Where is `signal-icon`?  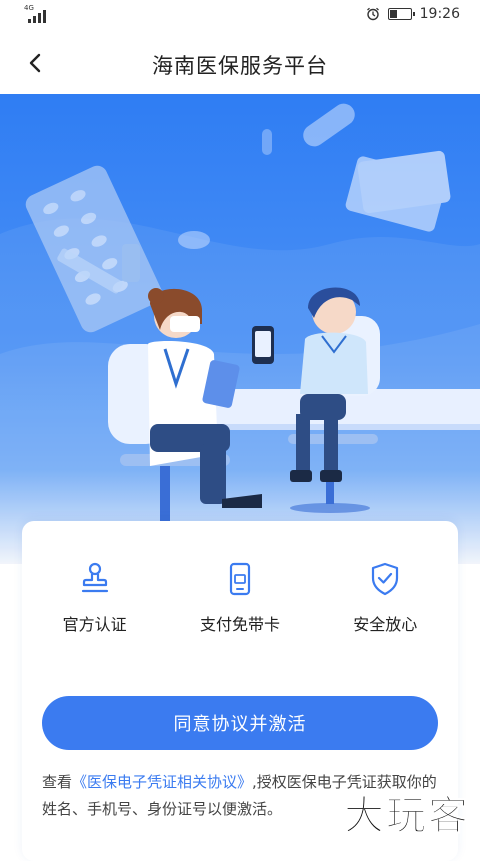
signal-icon is located at coordinates (37, 16).